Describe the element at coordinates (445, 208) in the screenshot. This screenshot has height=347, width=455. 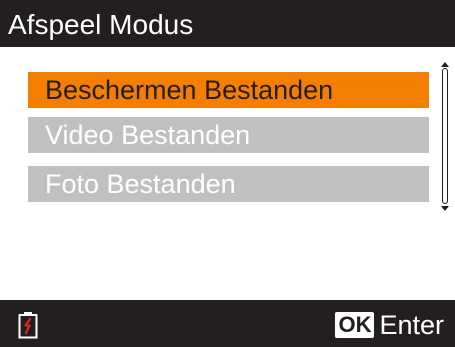
I see `scroll-down-arrow-icon` at that location.